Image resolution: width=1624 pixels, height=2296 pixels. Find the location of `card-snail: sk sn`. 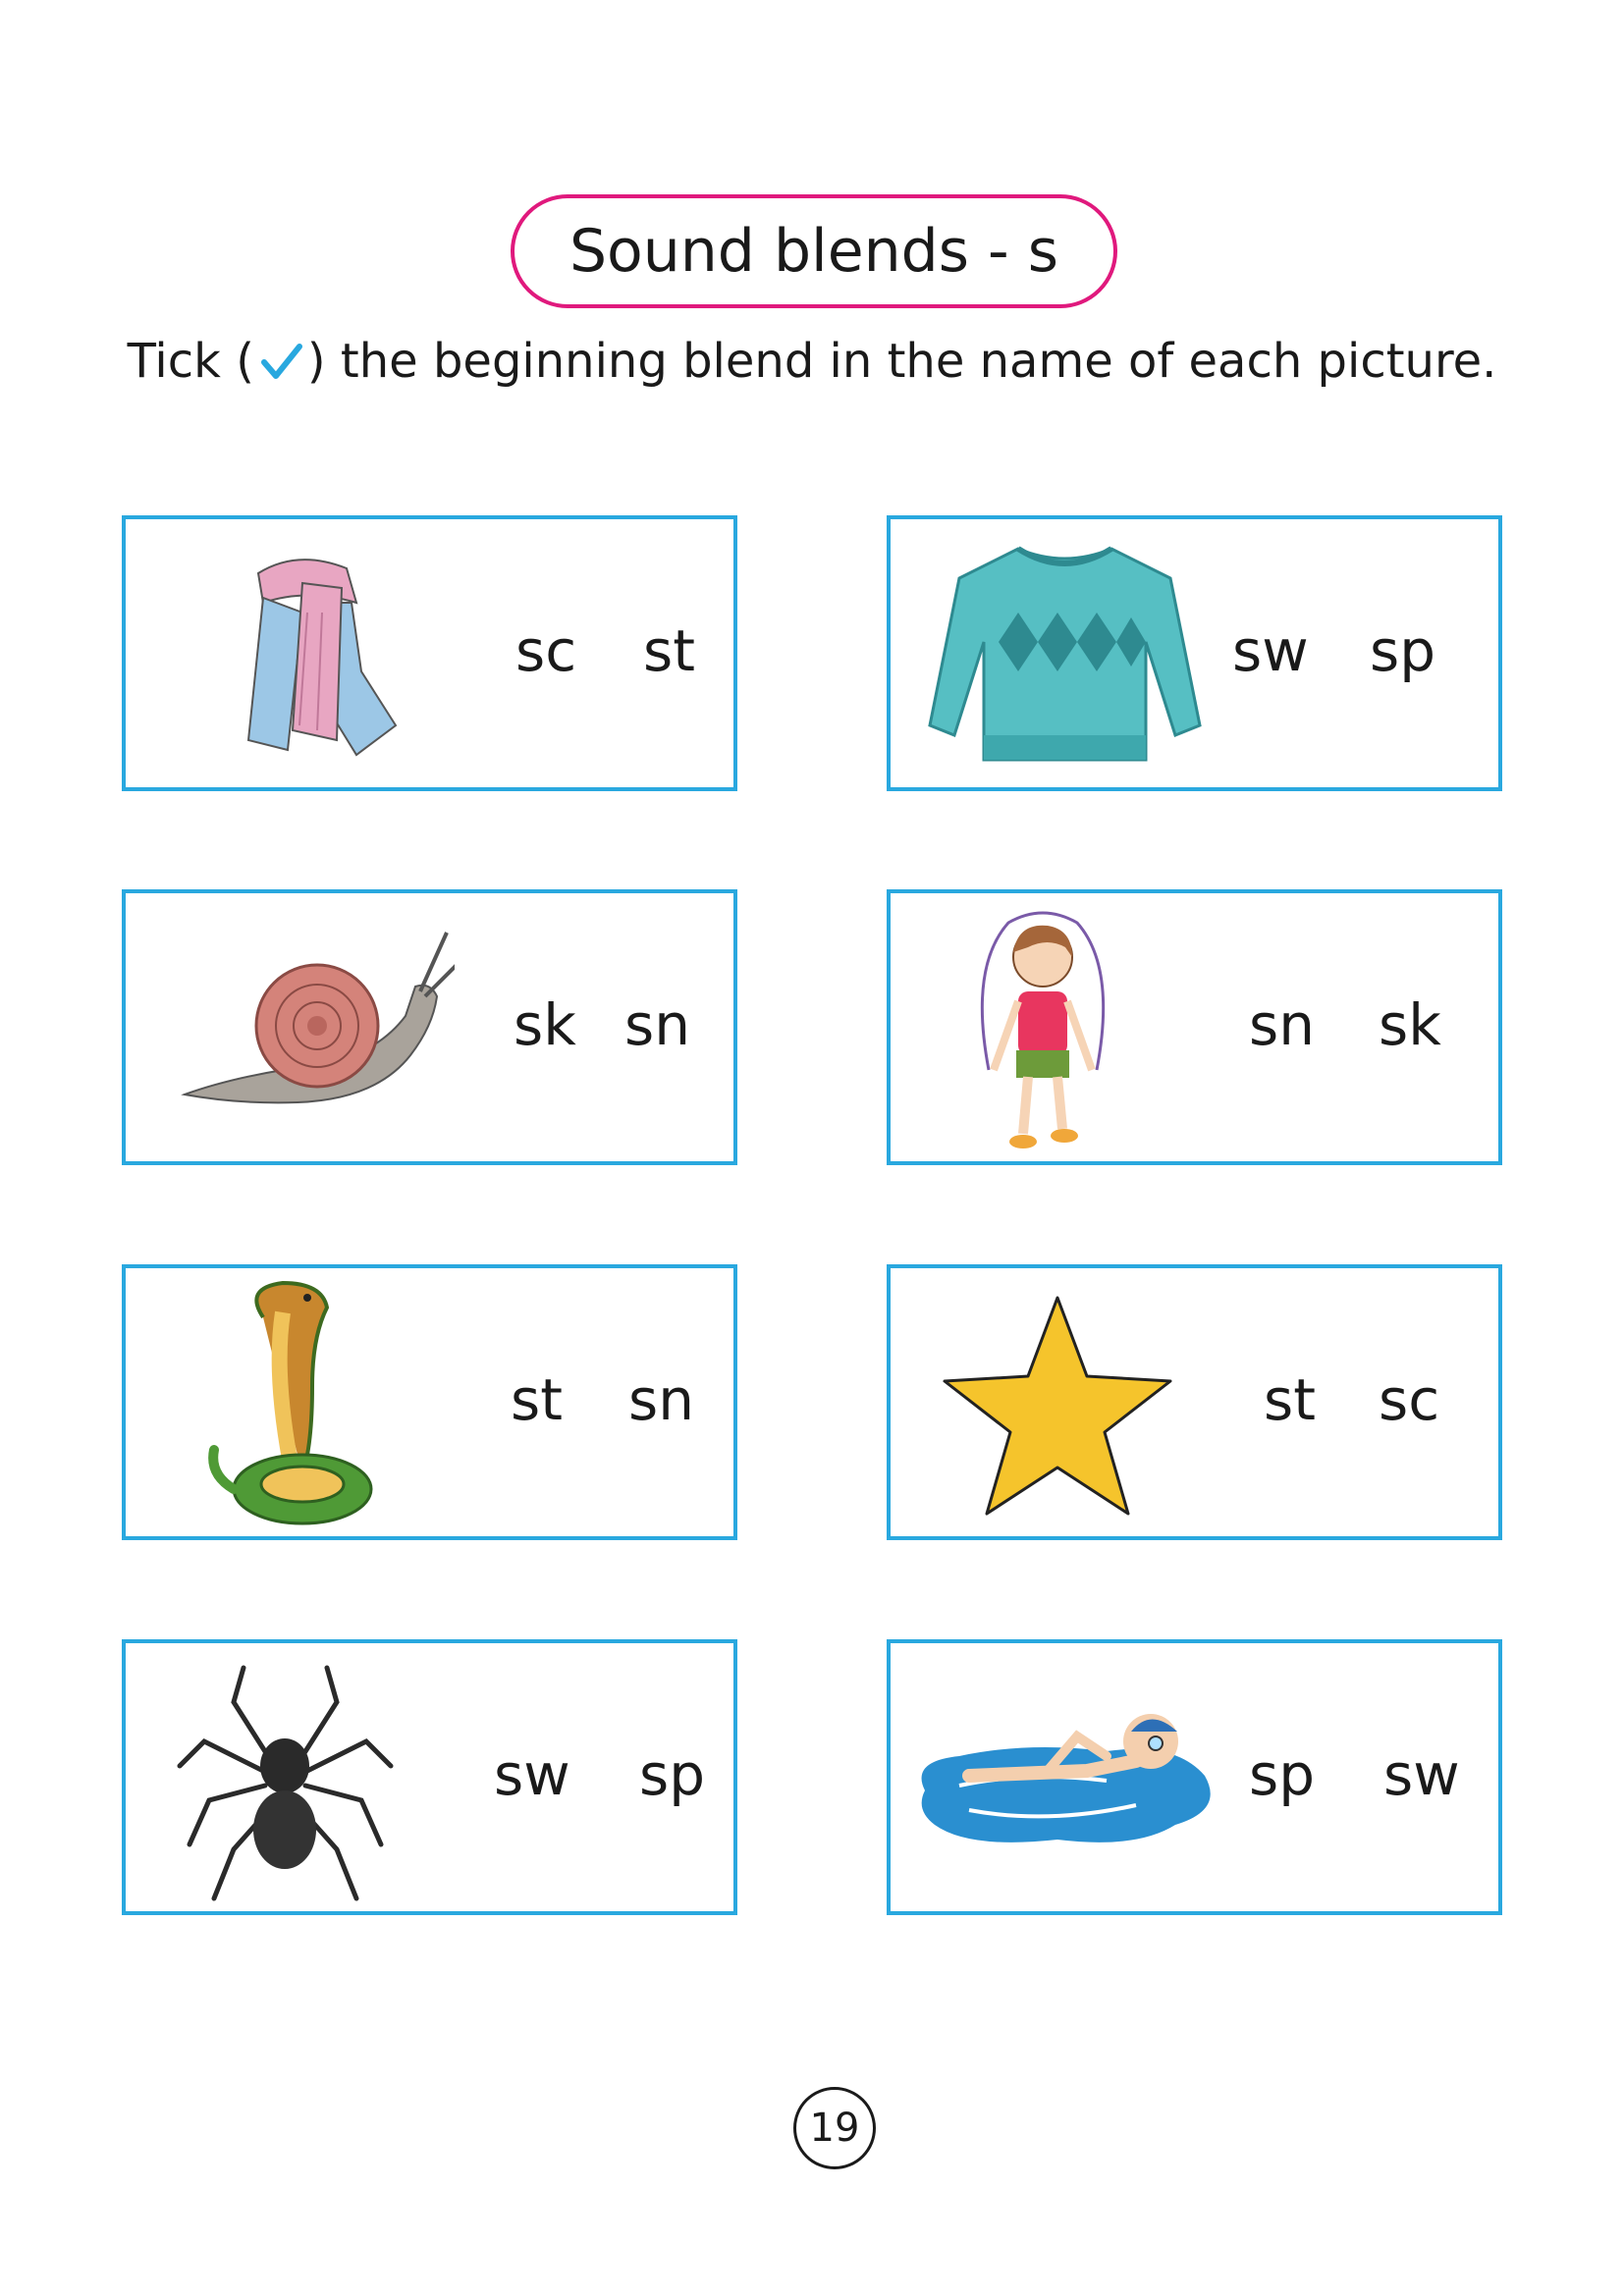

card-snail: sk sn is located at coordinates (429, 1027).